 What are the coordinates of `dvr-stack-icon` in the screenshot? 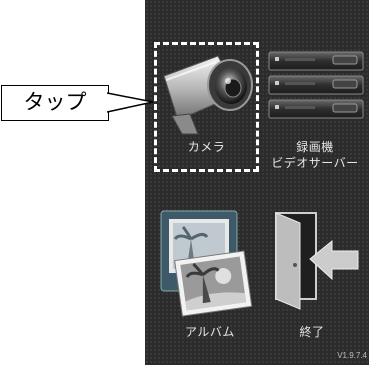 It's located at (316, 85).